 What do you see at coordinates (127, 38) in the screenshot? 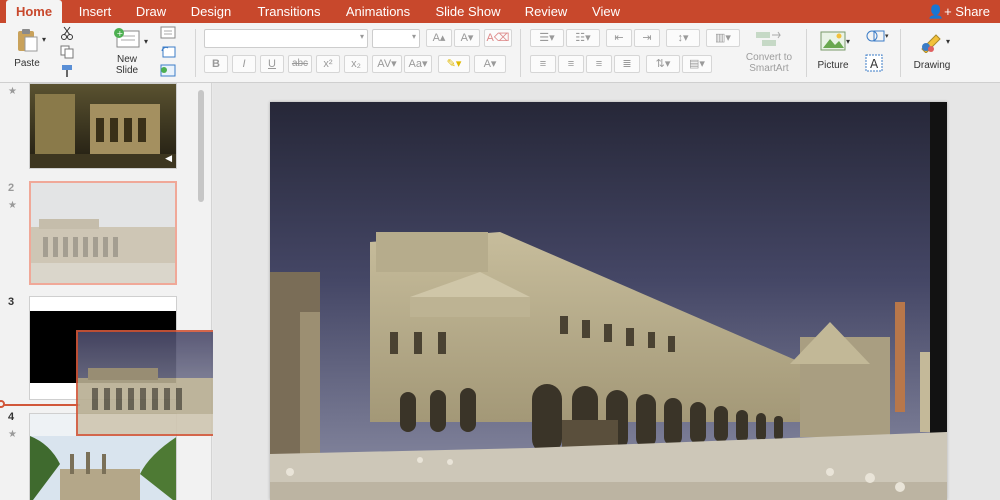
I see `new-slide-icon: +` at bounding box center [127, 38].